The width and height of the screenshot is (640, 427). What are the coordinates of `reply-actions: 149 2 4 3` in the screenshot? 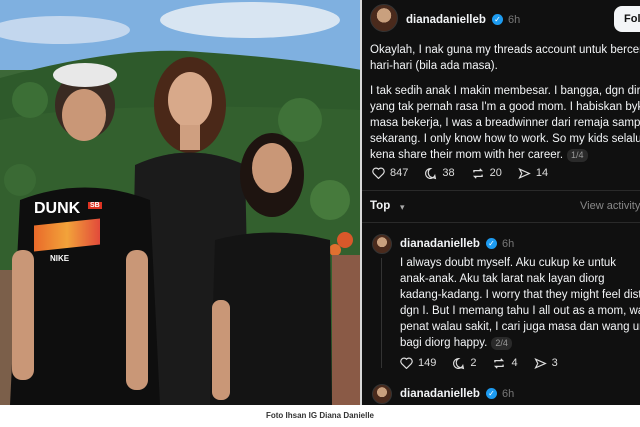 It's located at (487, 363).